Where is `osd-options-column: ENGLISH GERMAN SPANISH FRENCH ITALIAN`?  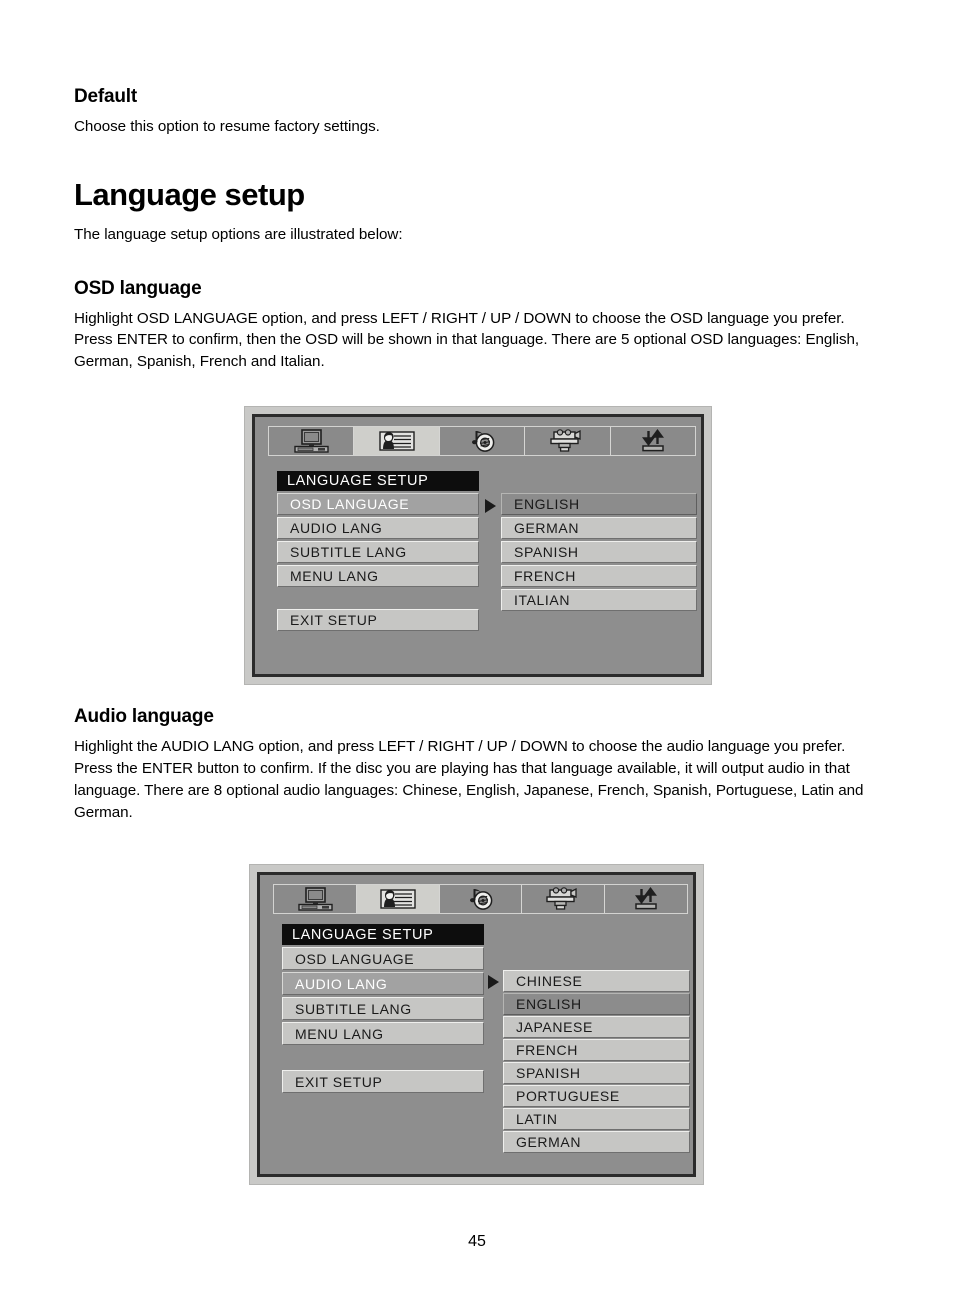 osd-options-column: ENGLISH GERMAN SPANISH FRENCH ITALIAN is located at coordinates (599, 552).